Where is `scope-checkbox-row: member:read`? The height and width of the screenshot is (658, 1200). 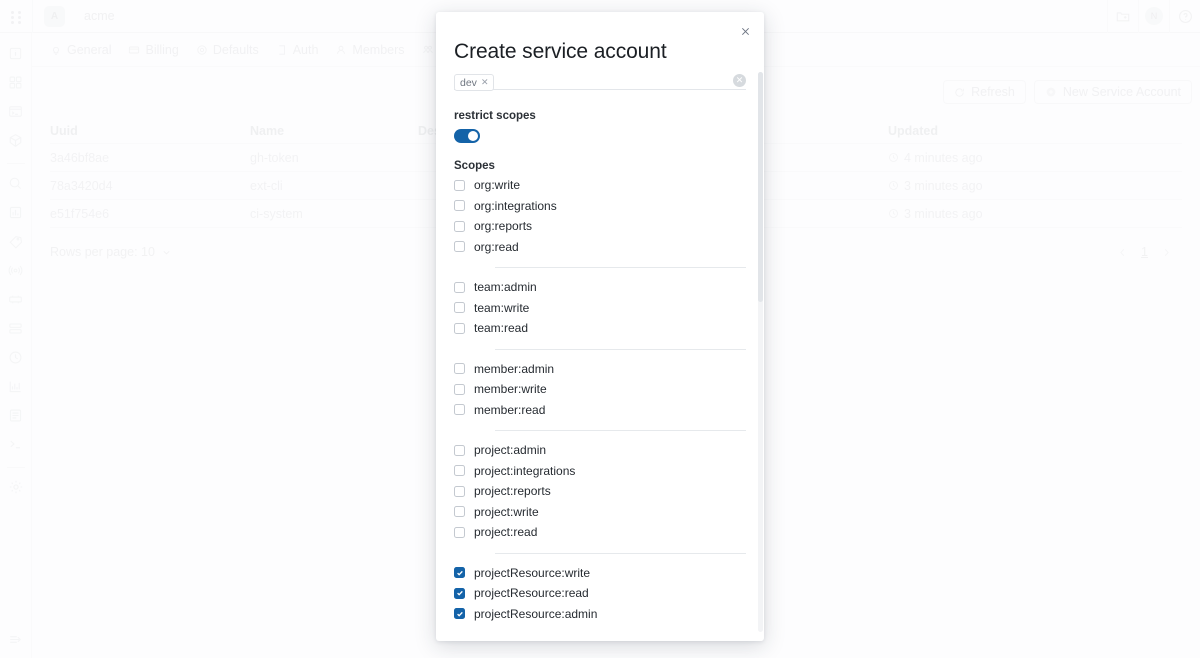 scope-checkbox-row: member:read is located at coordinates (600, 410).